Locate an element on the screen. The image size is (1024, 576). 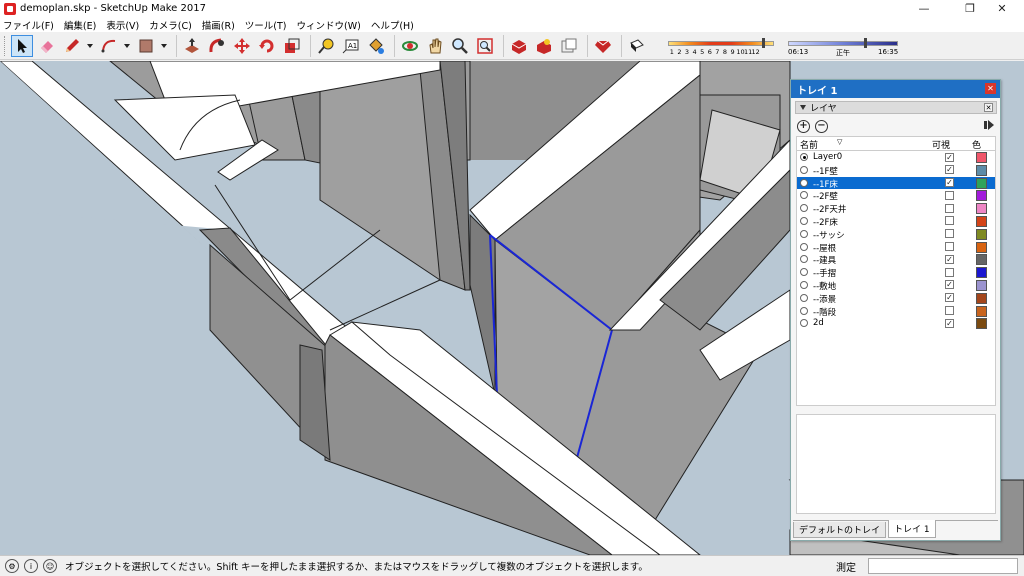
layer-name: --屋根 is located at coordinates (824, 248).